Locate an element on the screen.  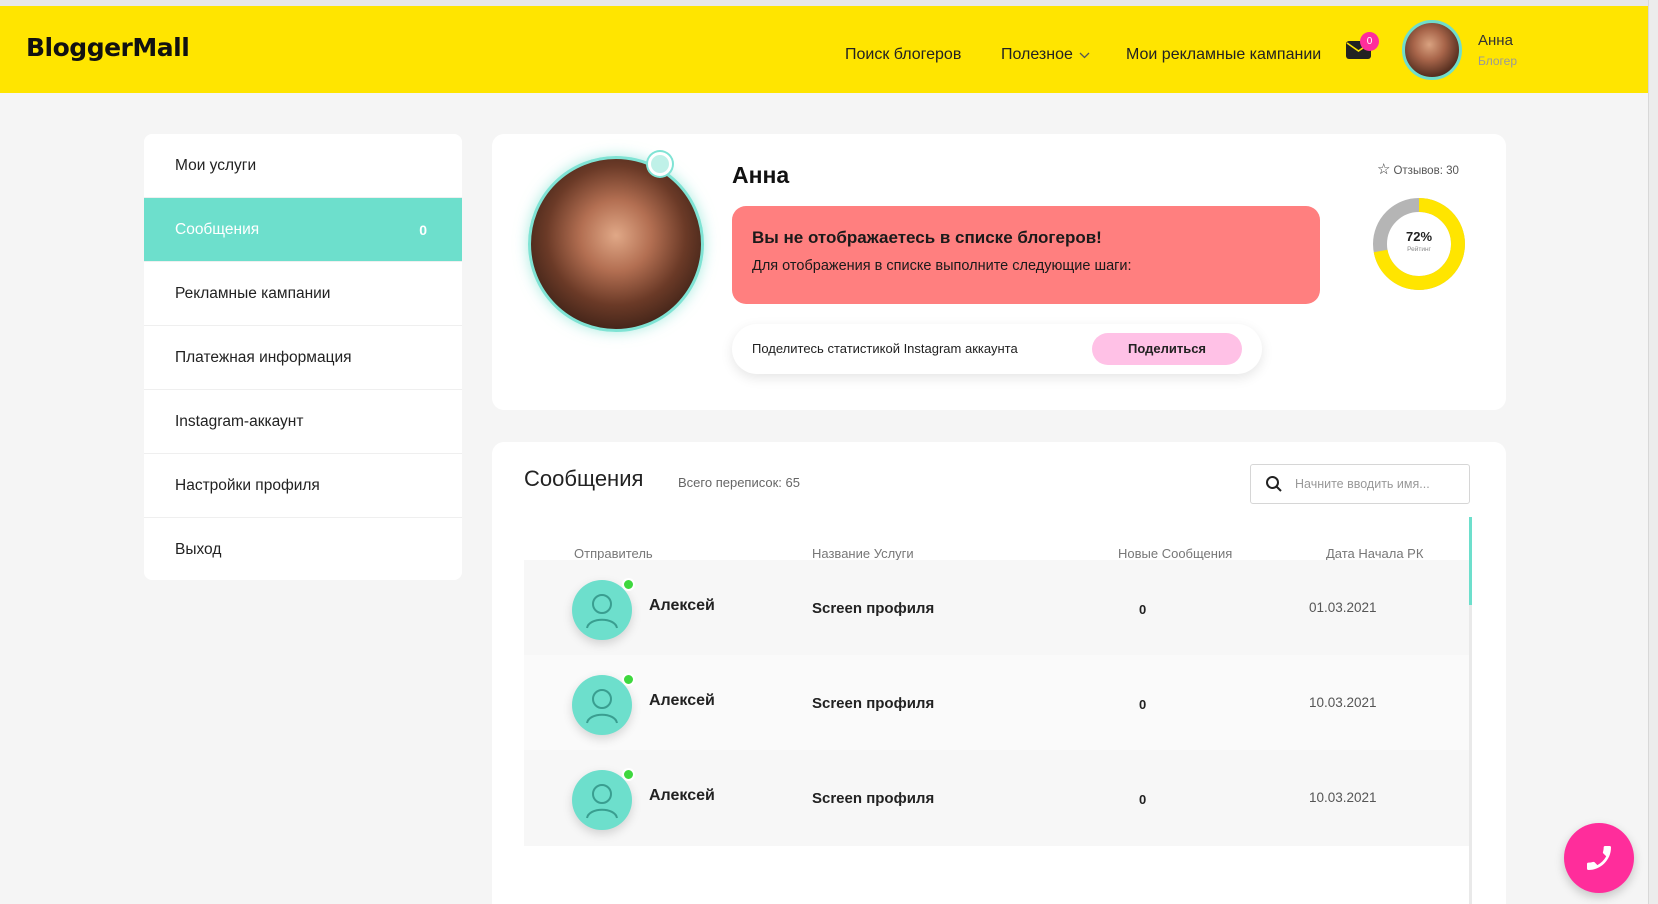
sidebar-item-label: Instagram-аккаунт is located at coordinates (239, 421).